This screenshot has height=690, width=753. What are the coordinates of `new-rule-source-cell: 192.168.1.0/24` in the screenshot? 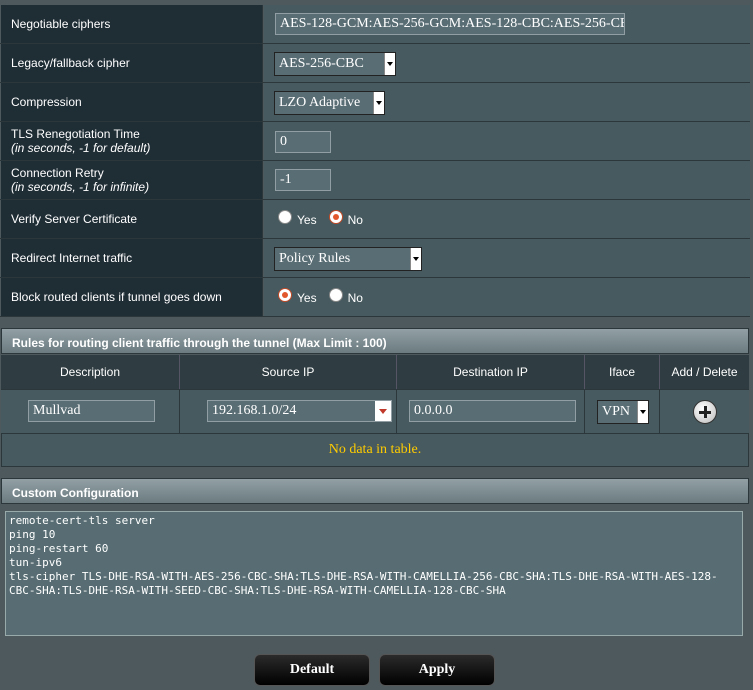 It's located at (288, 411).